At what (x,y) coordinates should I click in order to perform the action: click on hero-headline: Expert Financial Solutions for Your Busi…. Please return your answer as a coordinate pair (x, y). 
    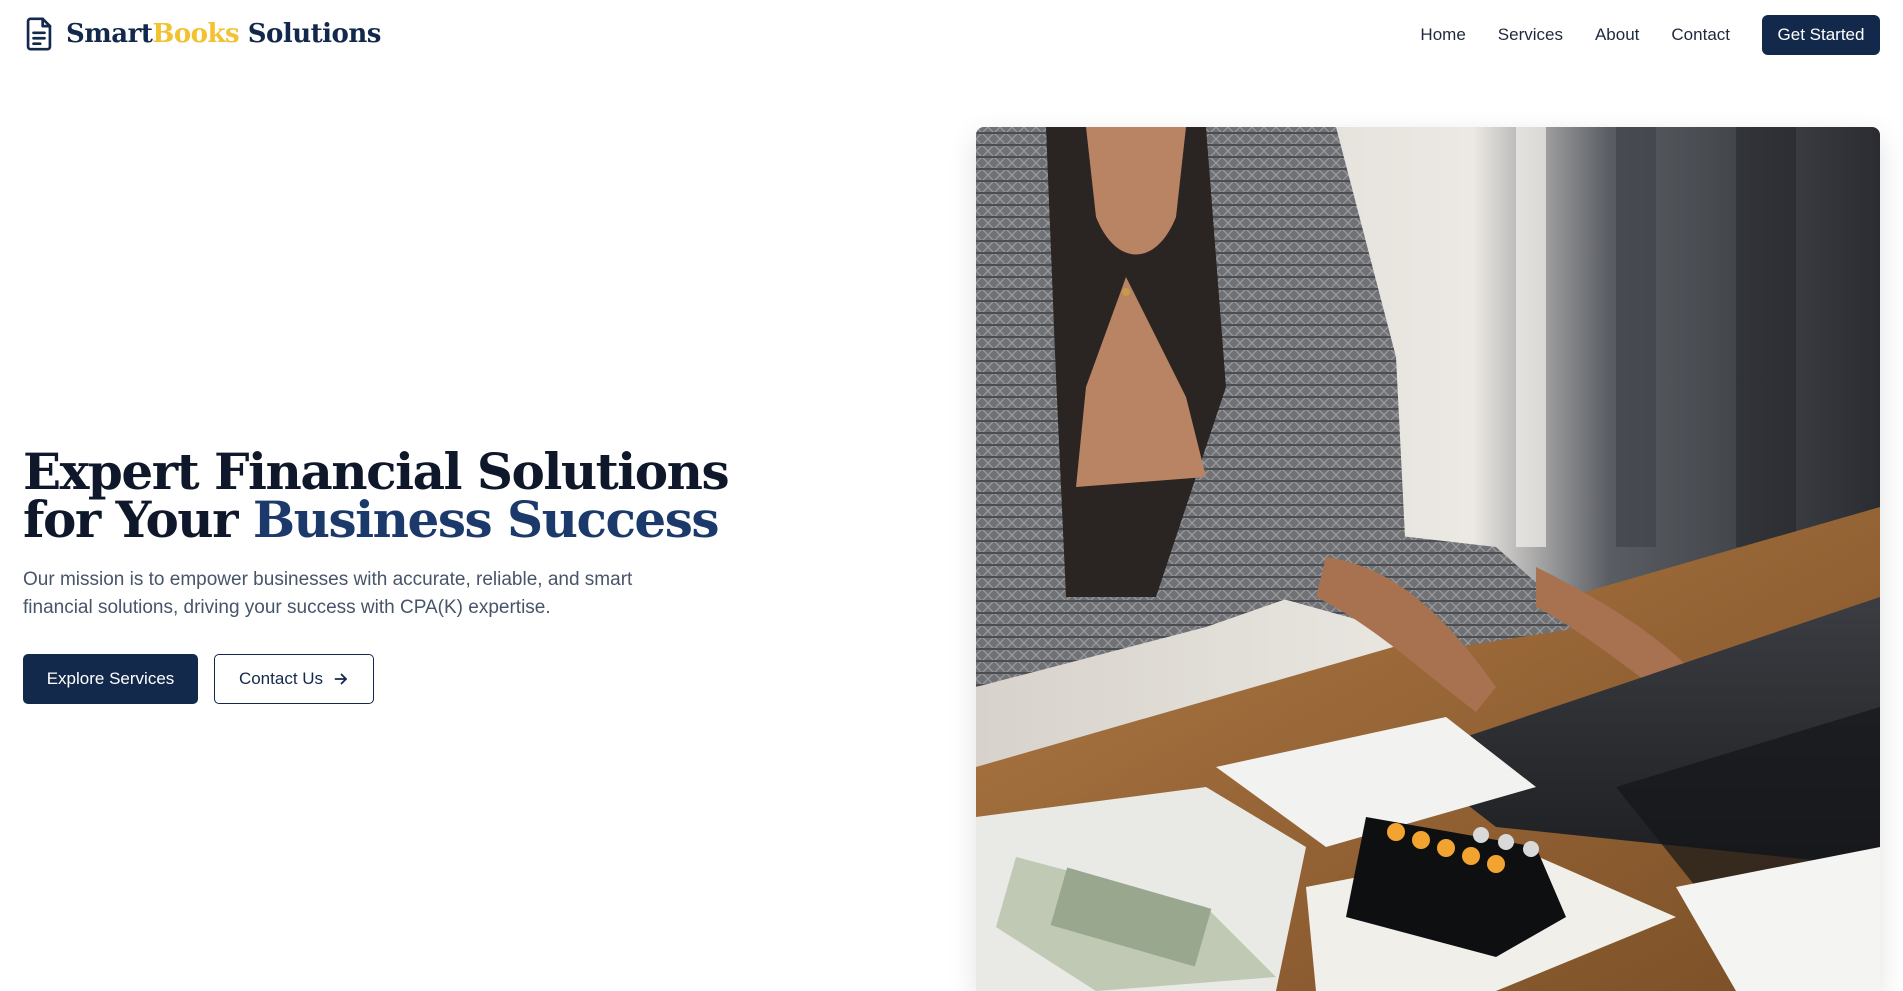
    Looking at the image, I should click on (376, 496).